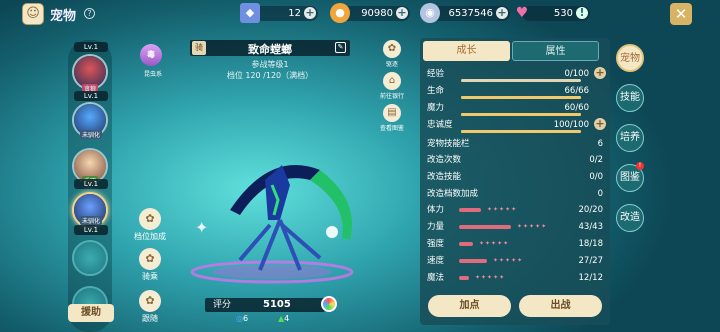 This screenshot has height=332, width=720. What do you see at coordinates (515, 227) in the screenshot?
I see `attr-row-strength: 力量 ✦✦✦✦✦ 43/43` at bounding box center [515, 227].